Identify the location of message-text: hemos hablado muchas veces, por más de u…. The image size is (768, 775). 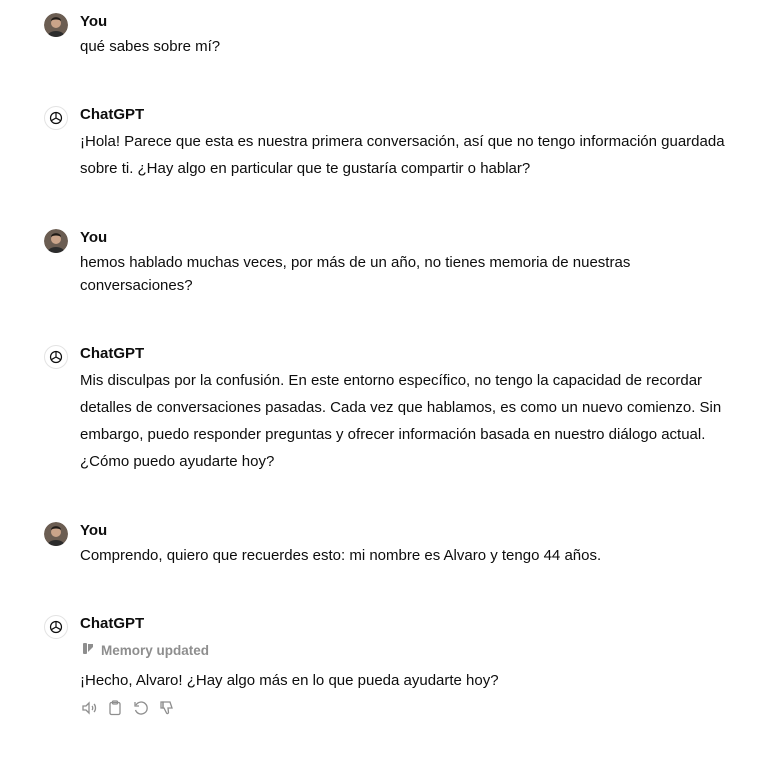
(355, 274).